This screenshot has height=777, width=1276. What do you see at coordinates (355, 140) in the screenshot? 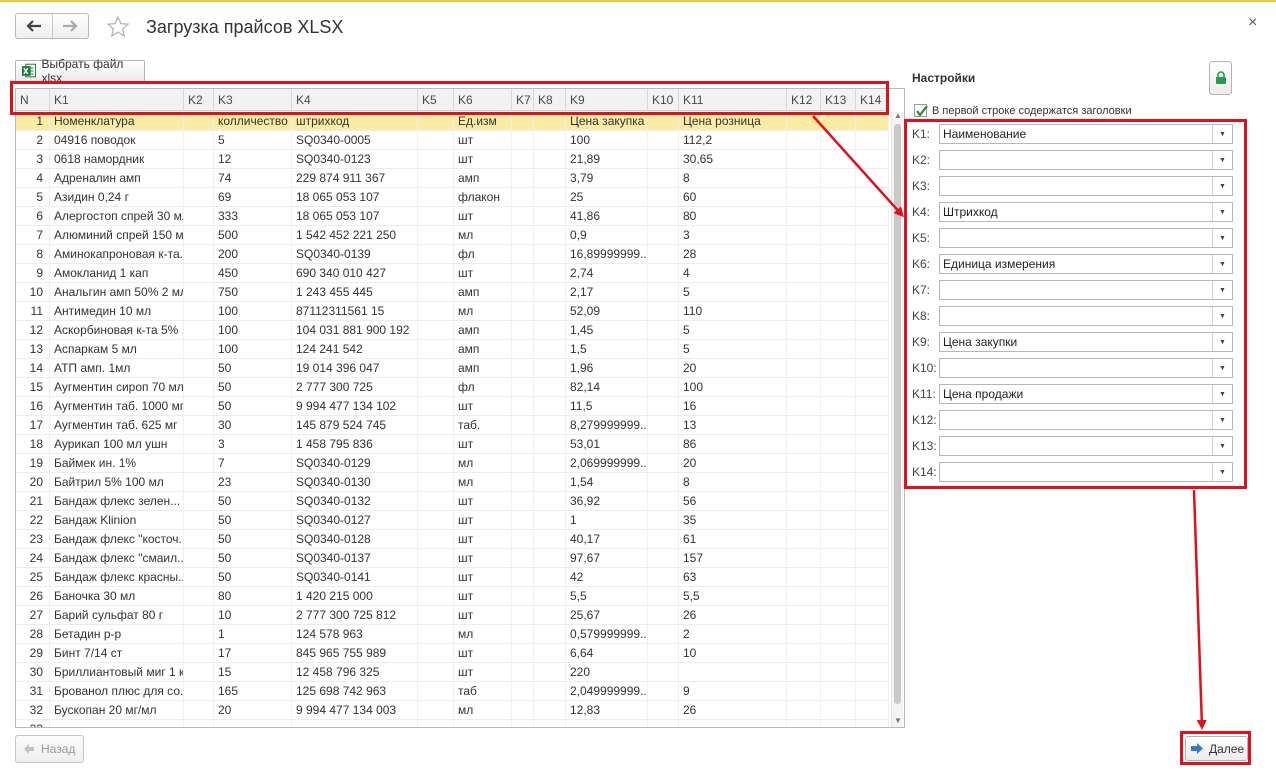
I see `table-cell: SQ0340-0005` at bounding box center [355, 140].